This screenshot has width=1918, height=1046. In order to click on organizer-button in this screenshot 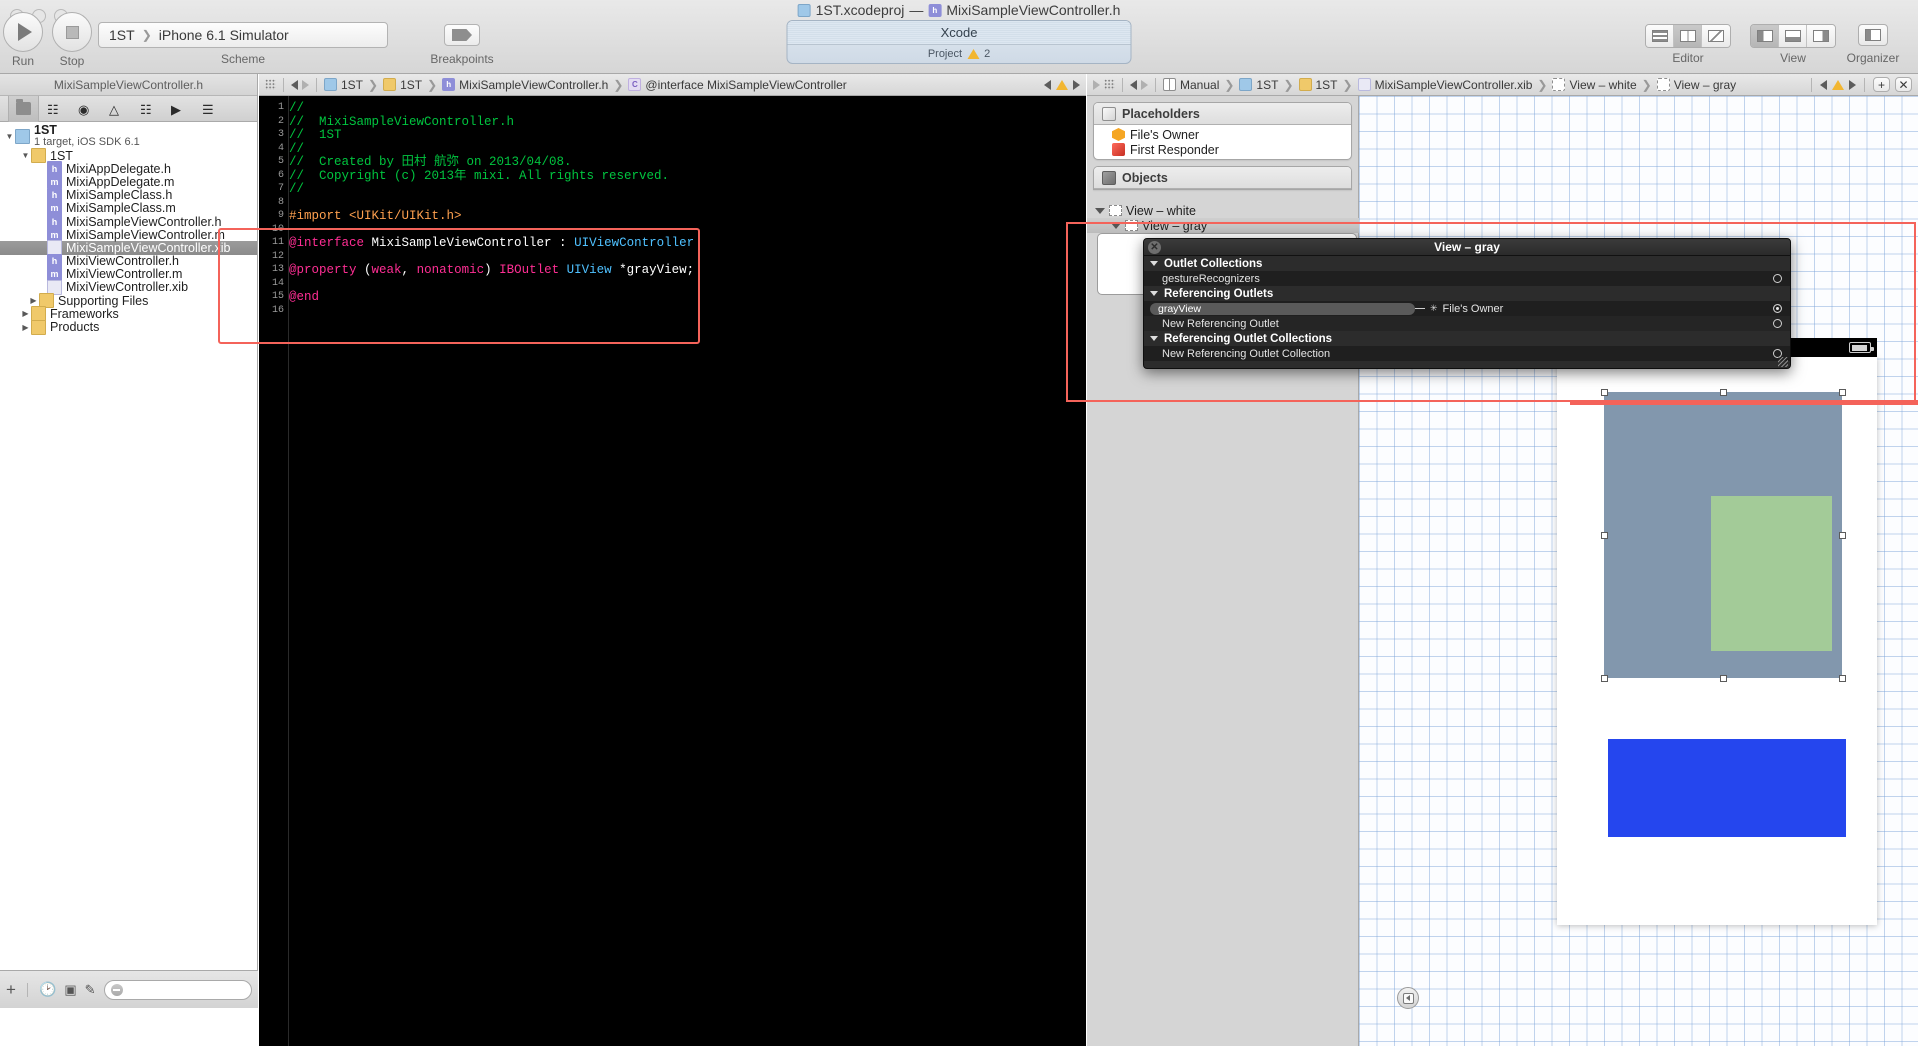, I will do `click(1873, 35)`.